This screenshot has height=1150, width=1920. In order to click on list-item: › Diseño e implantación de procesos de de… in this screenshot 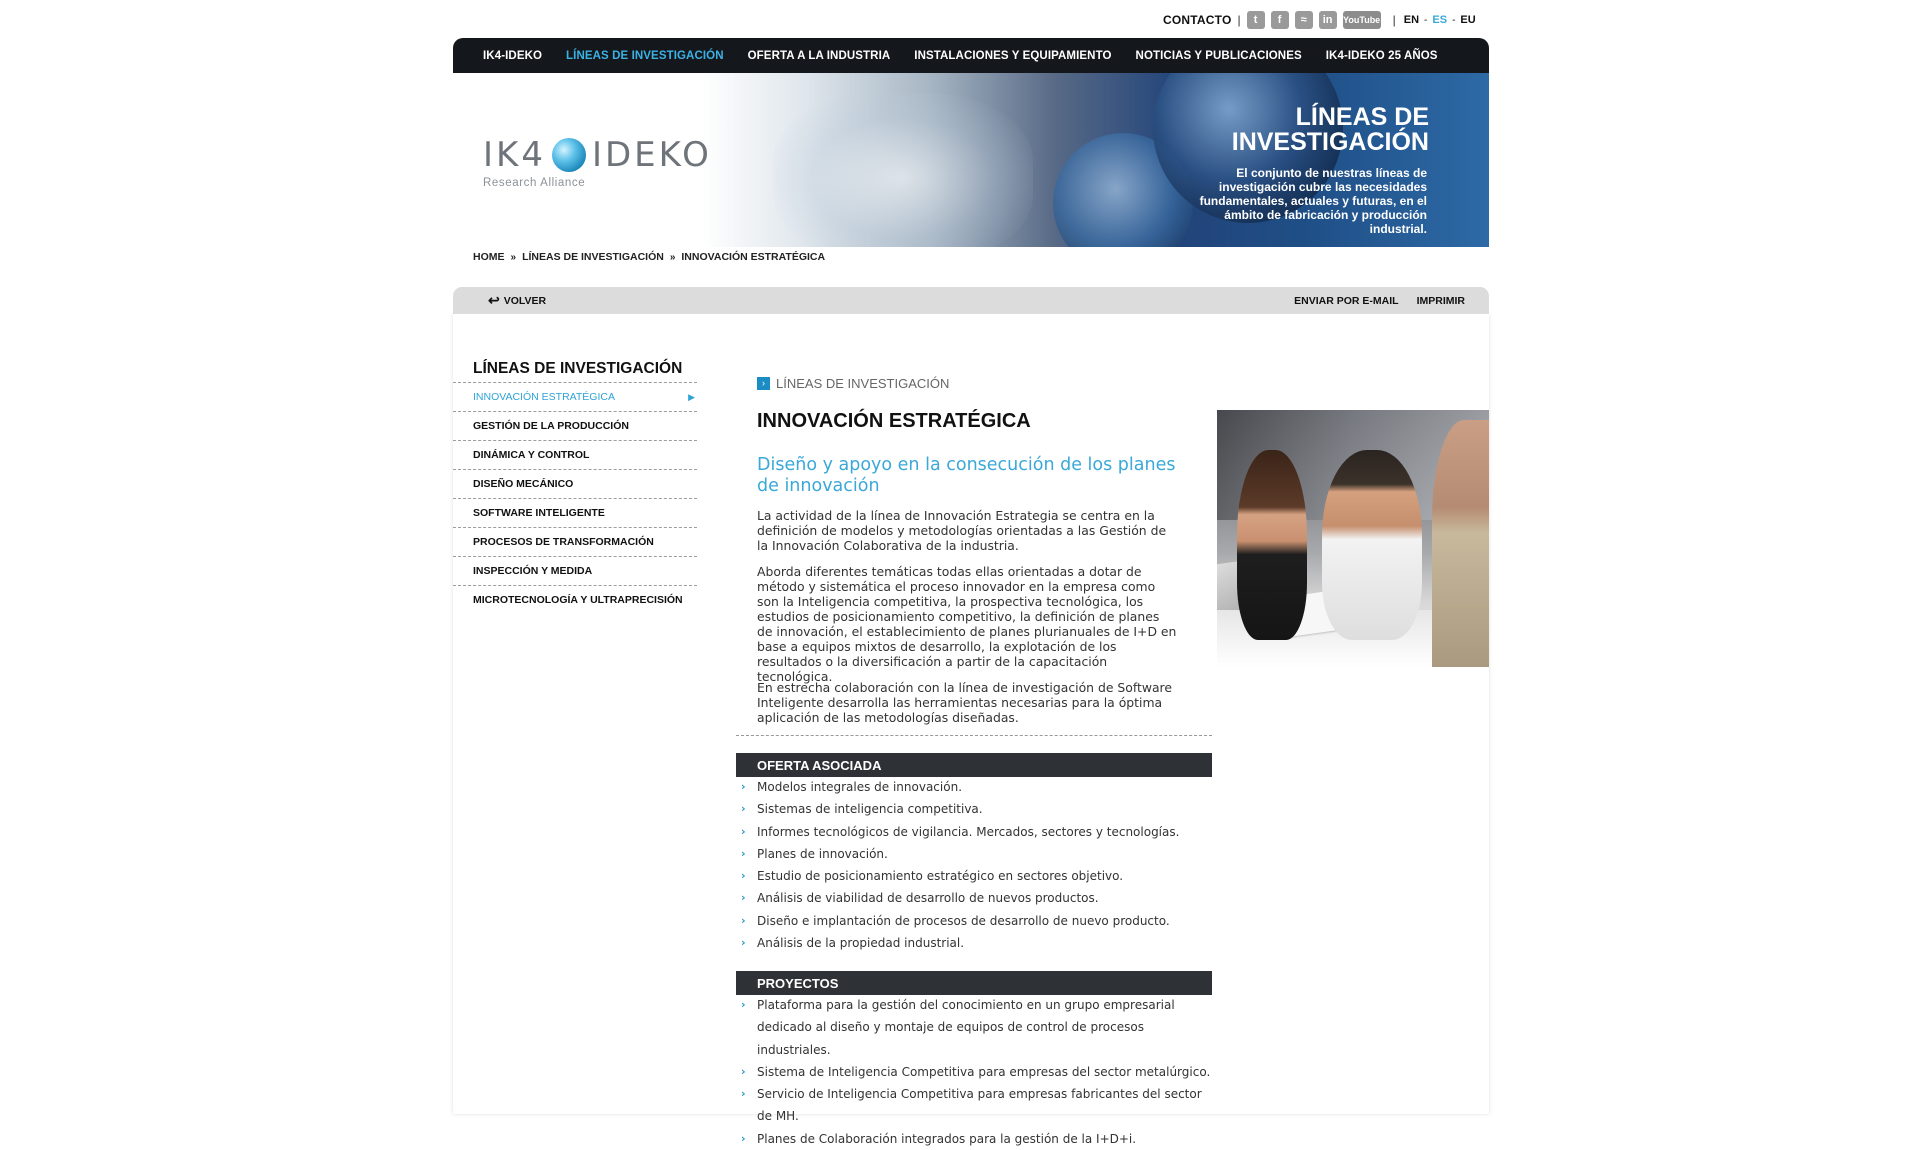, I will do `click(980, 921)`.